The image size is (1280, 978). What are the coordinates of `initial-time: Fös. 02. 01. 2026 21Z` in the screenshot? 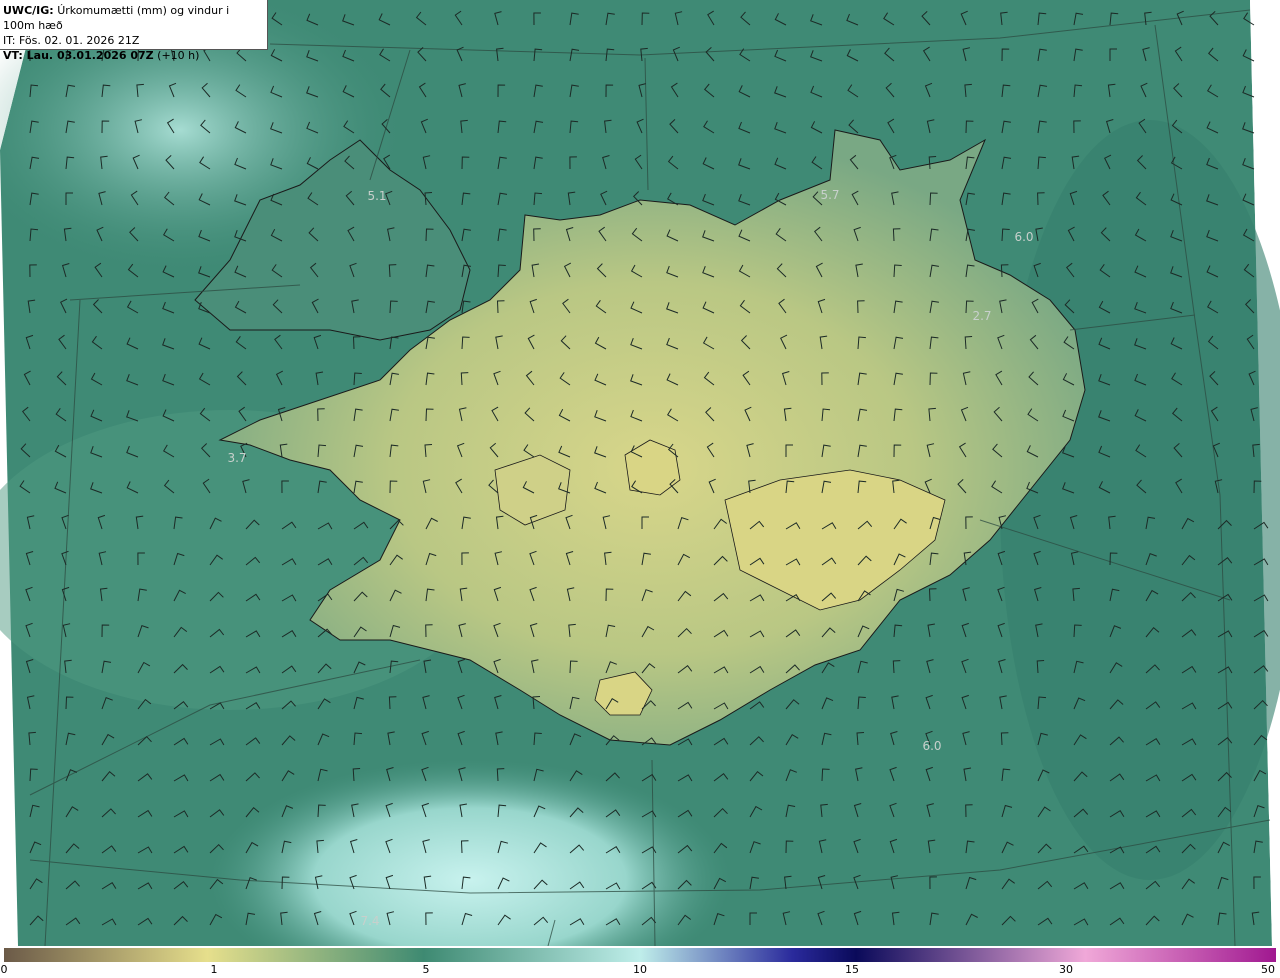 It's located at (79, 40).